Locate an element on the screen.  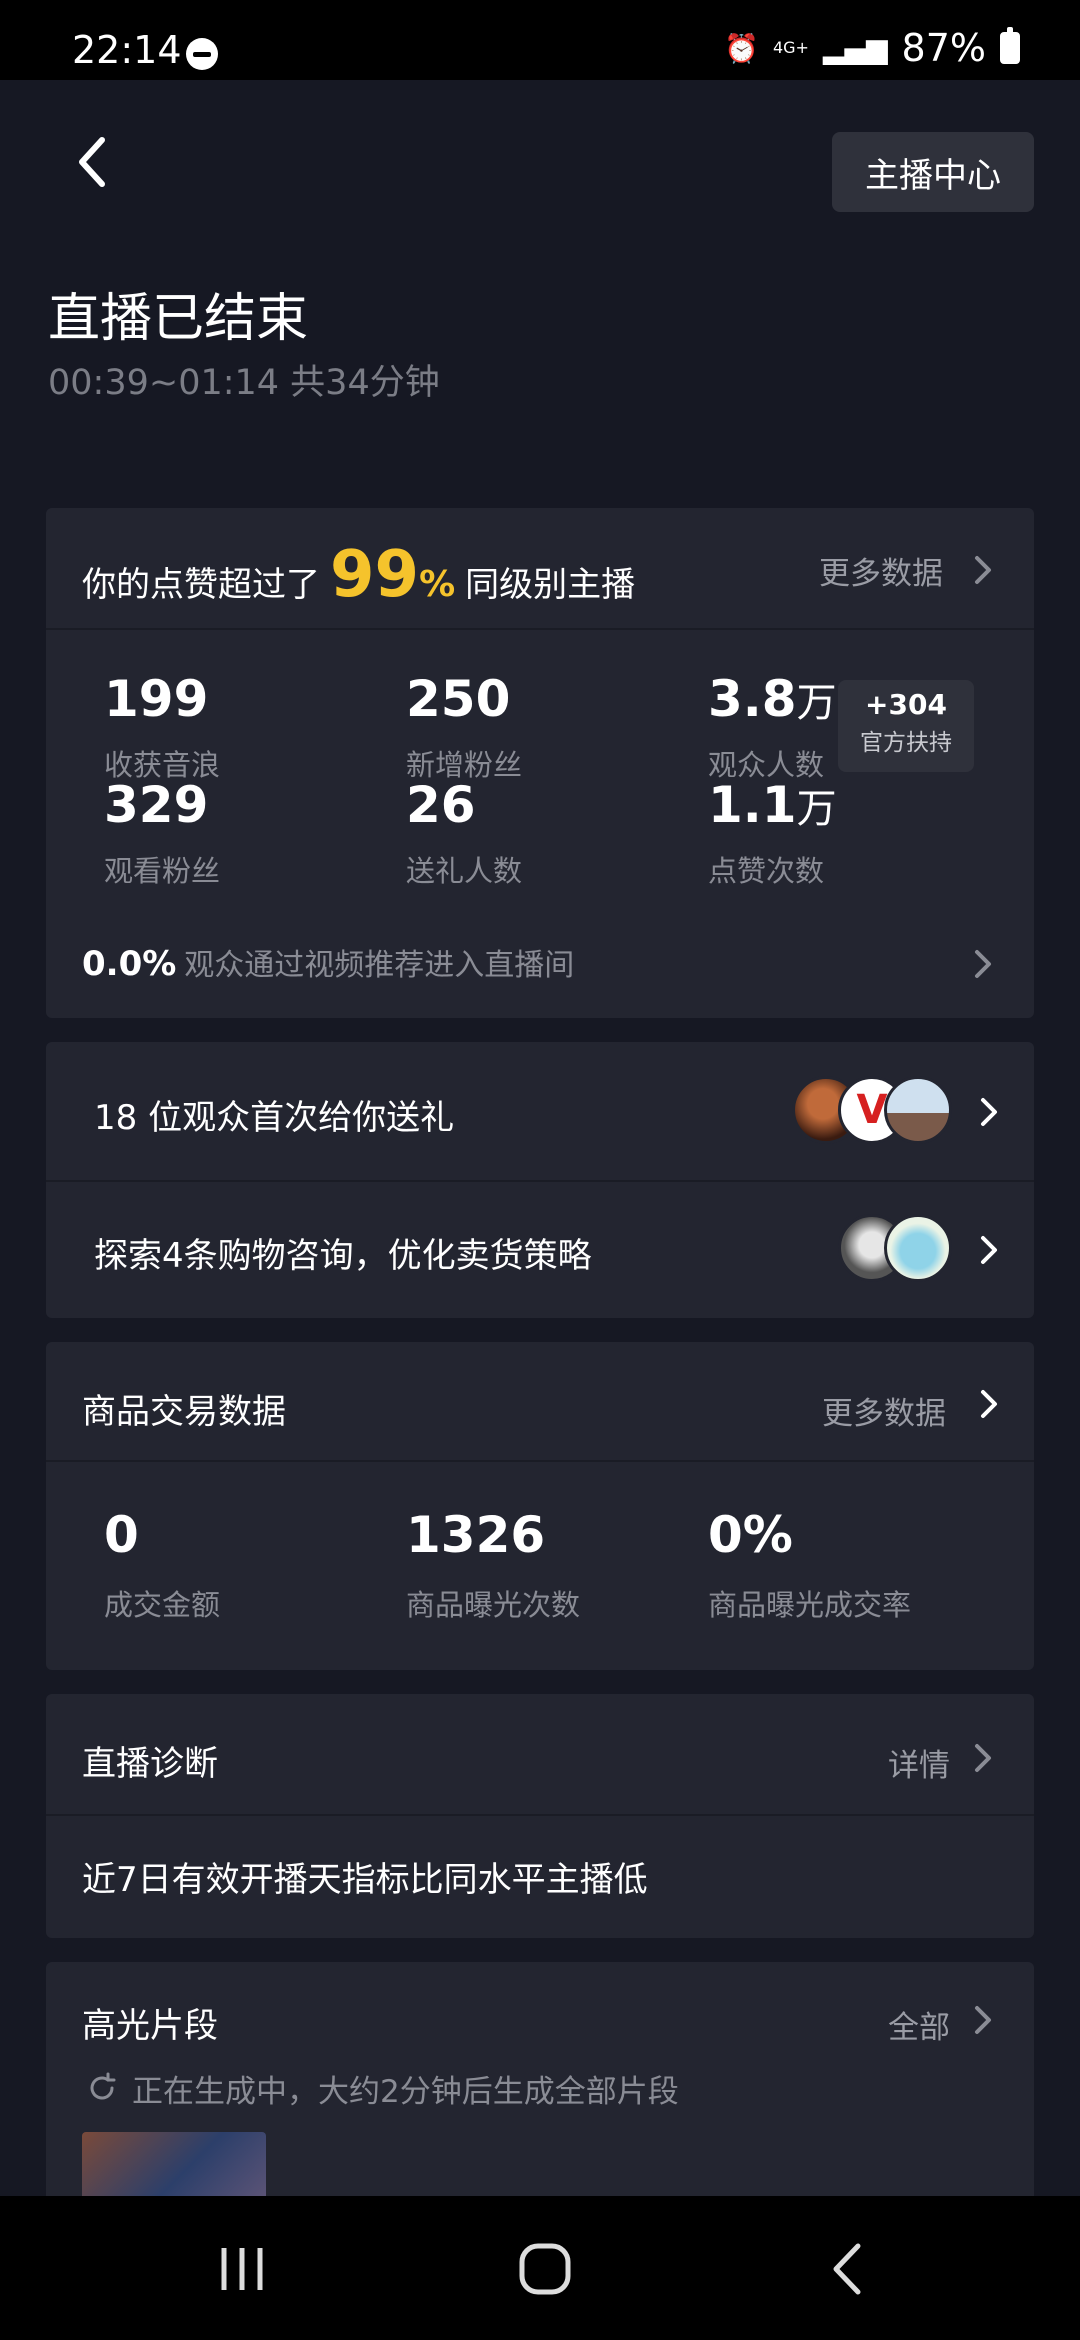
commerce-title: 商品交易数据 is located at coordinates (184, 1412).